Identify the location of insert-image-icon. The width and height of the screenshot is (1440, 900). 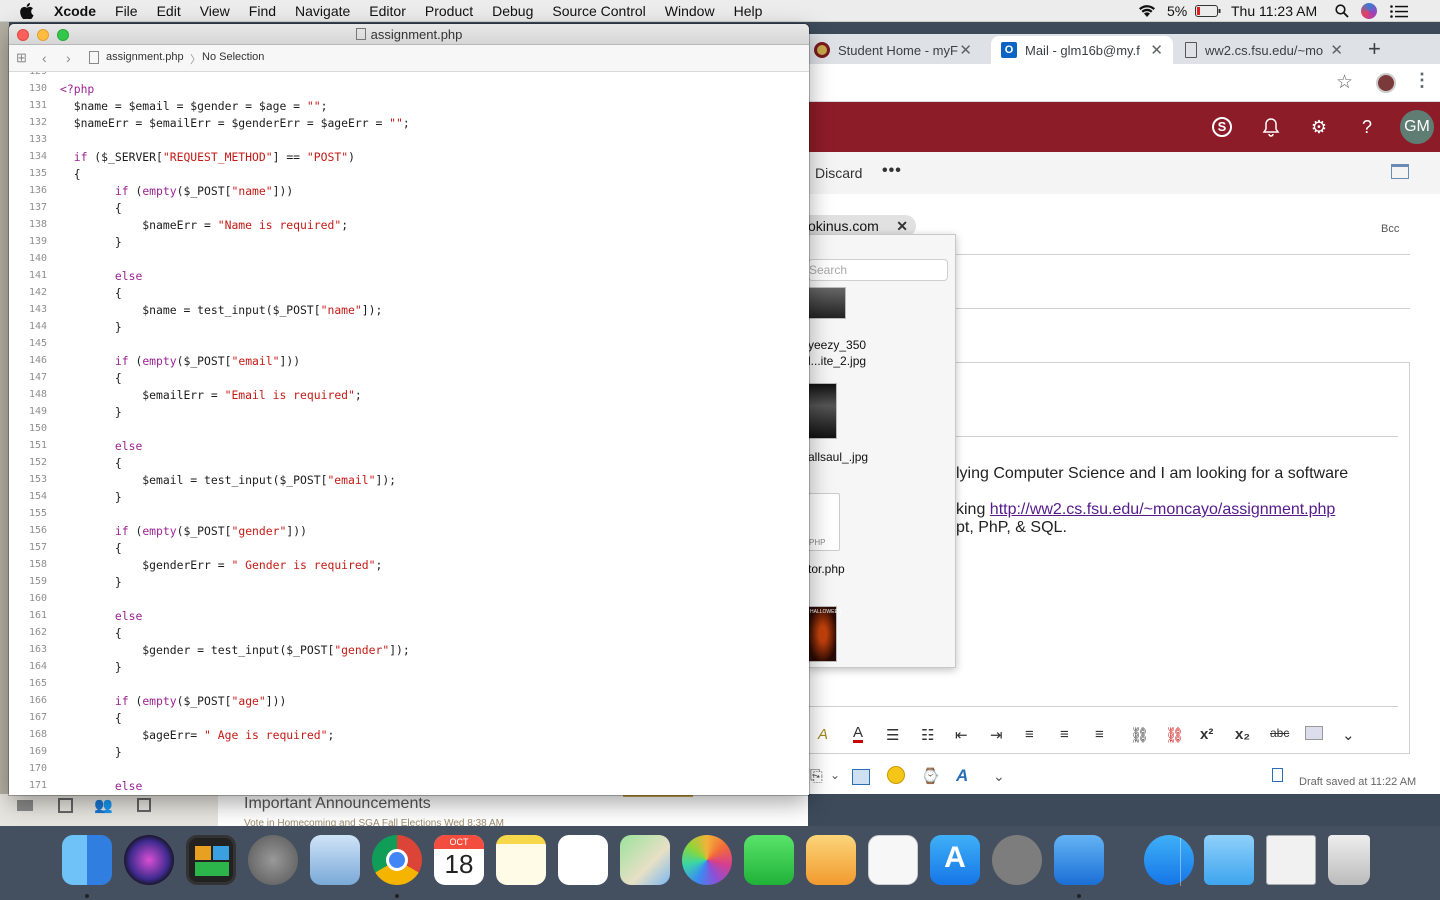
(861, 777).